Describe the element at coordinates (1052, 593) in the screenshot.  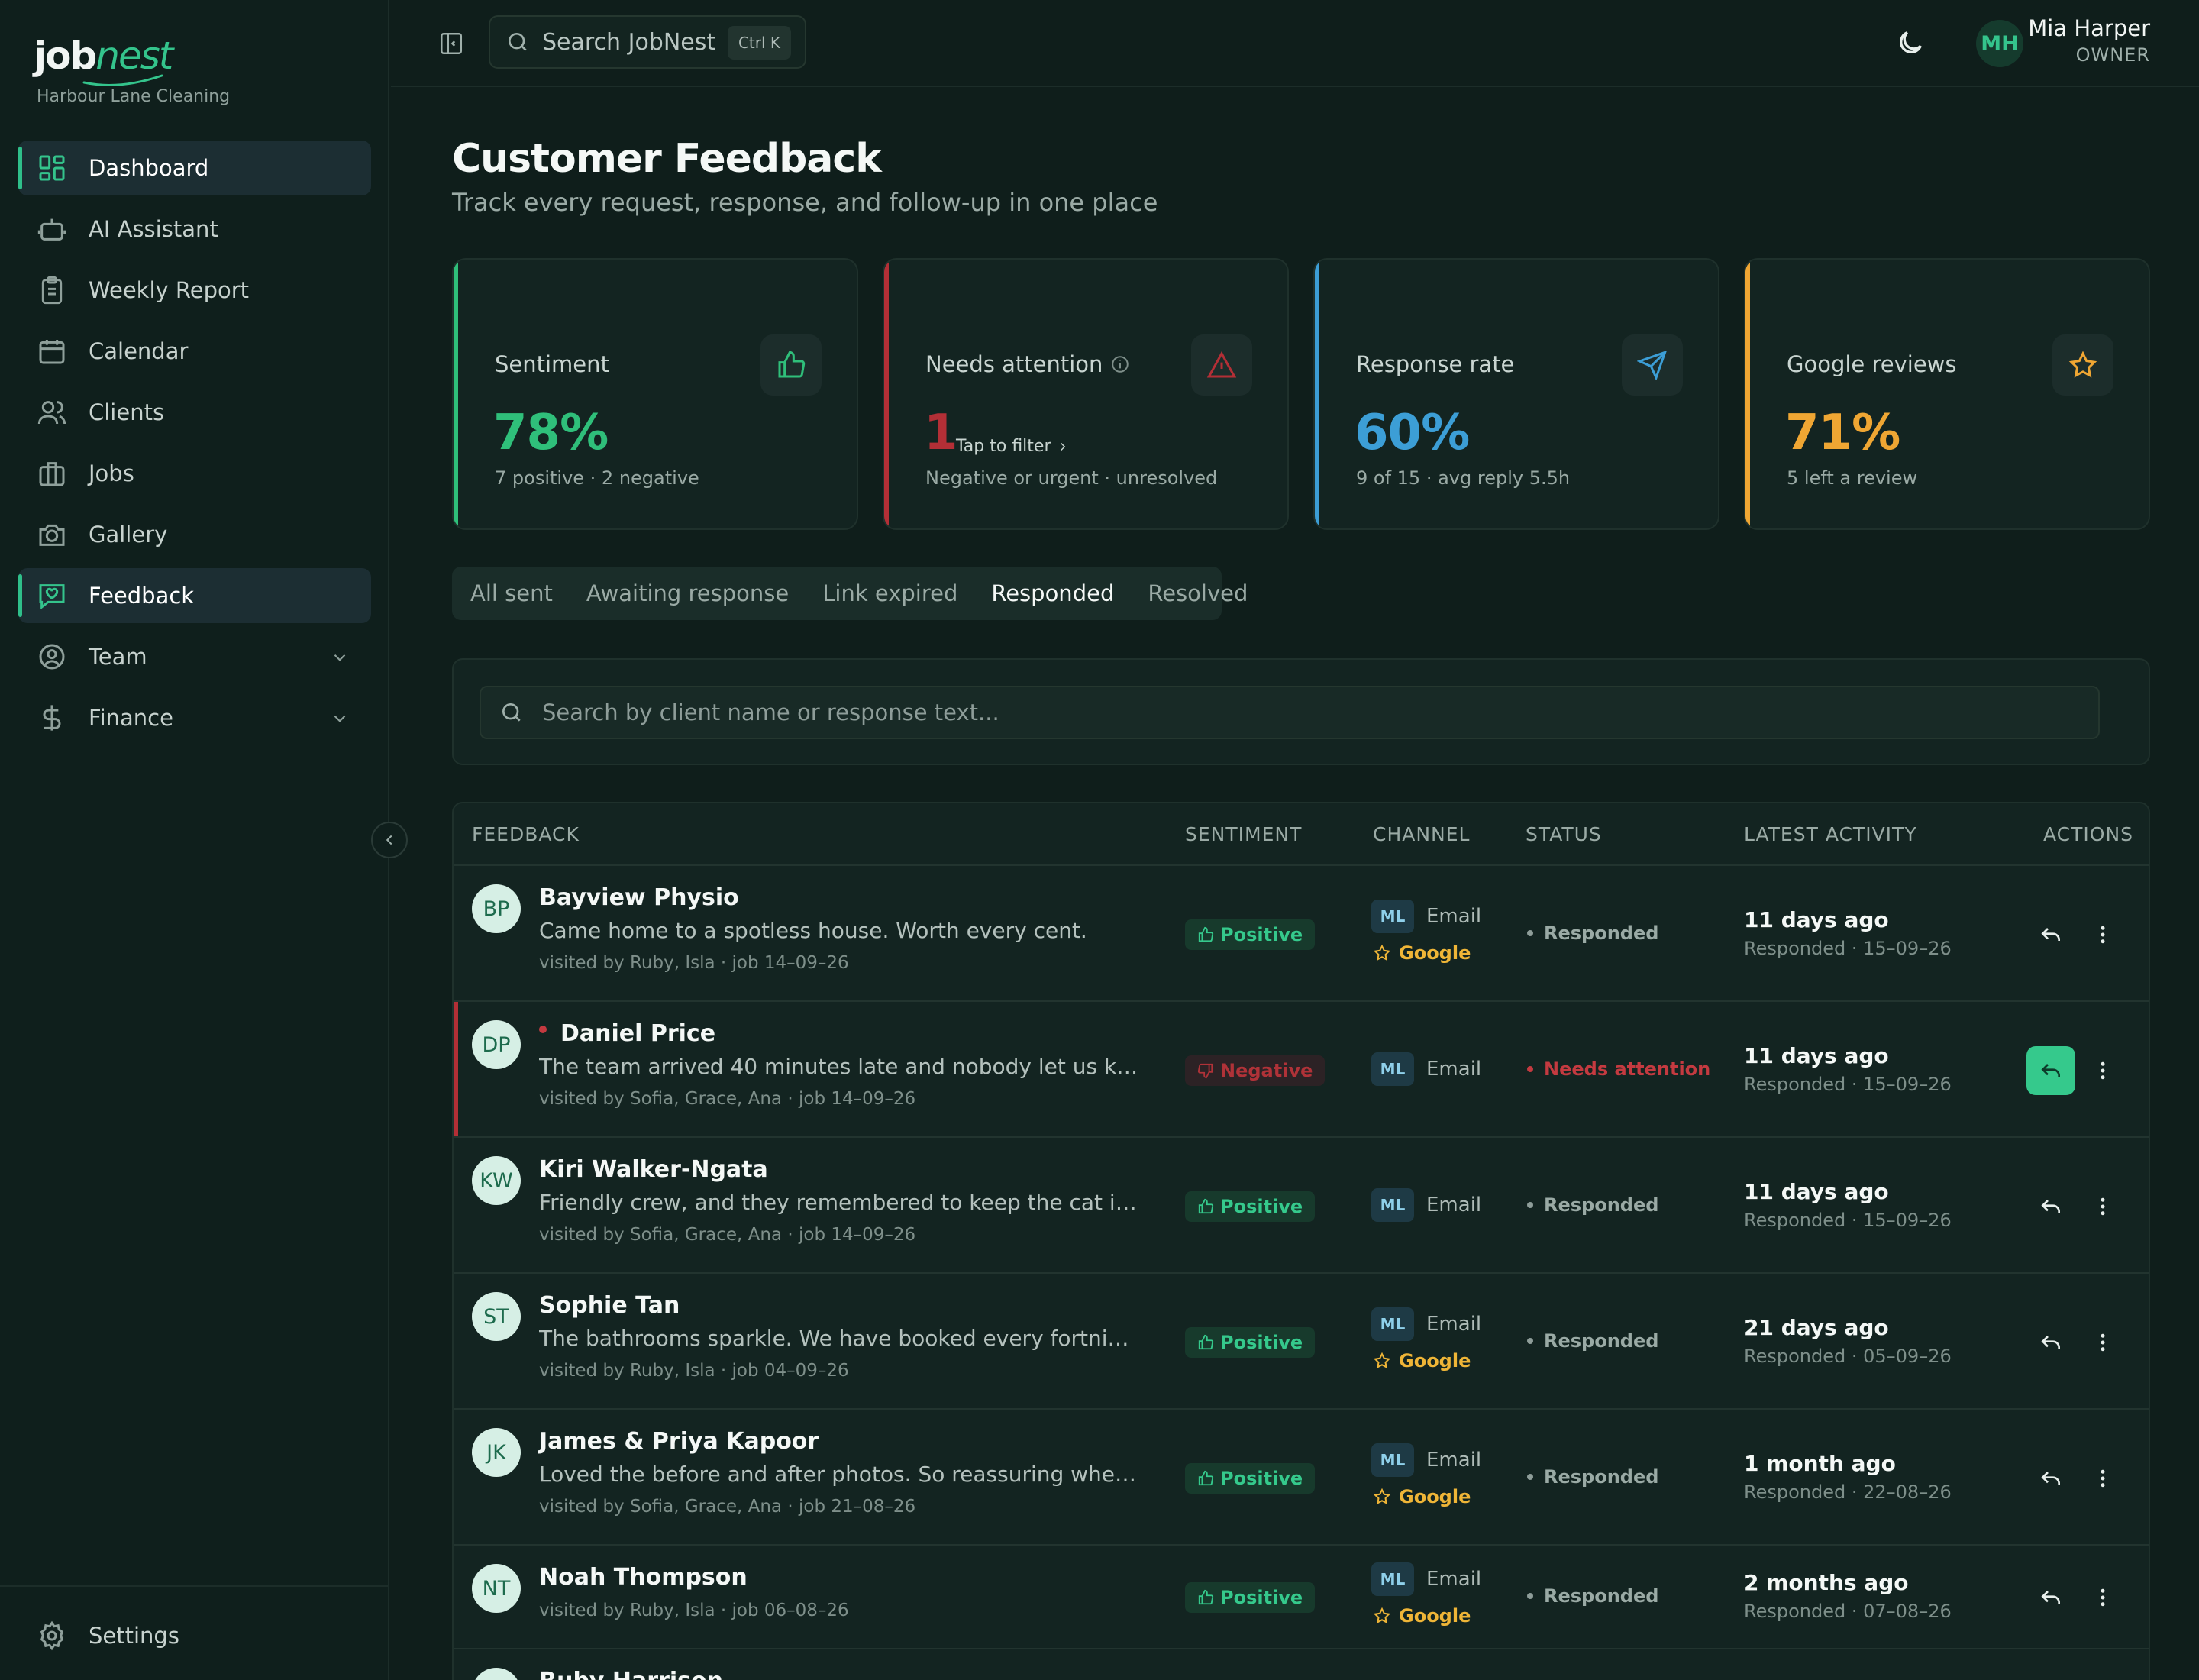
I see `tab-responded: Responded` at that location.